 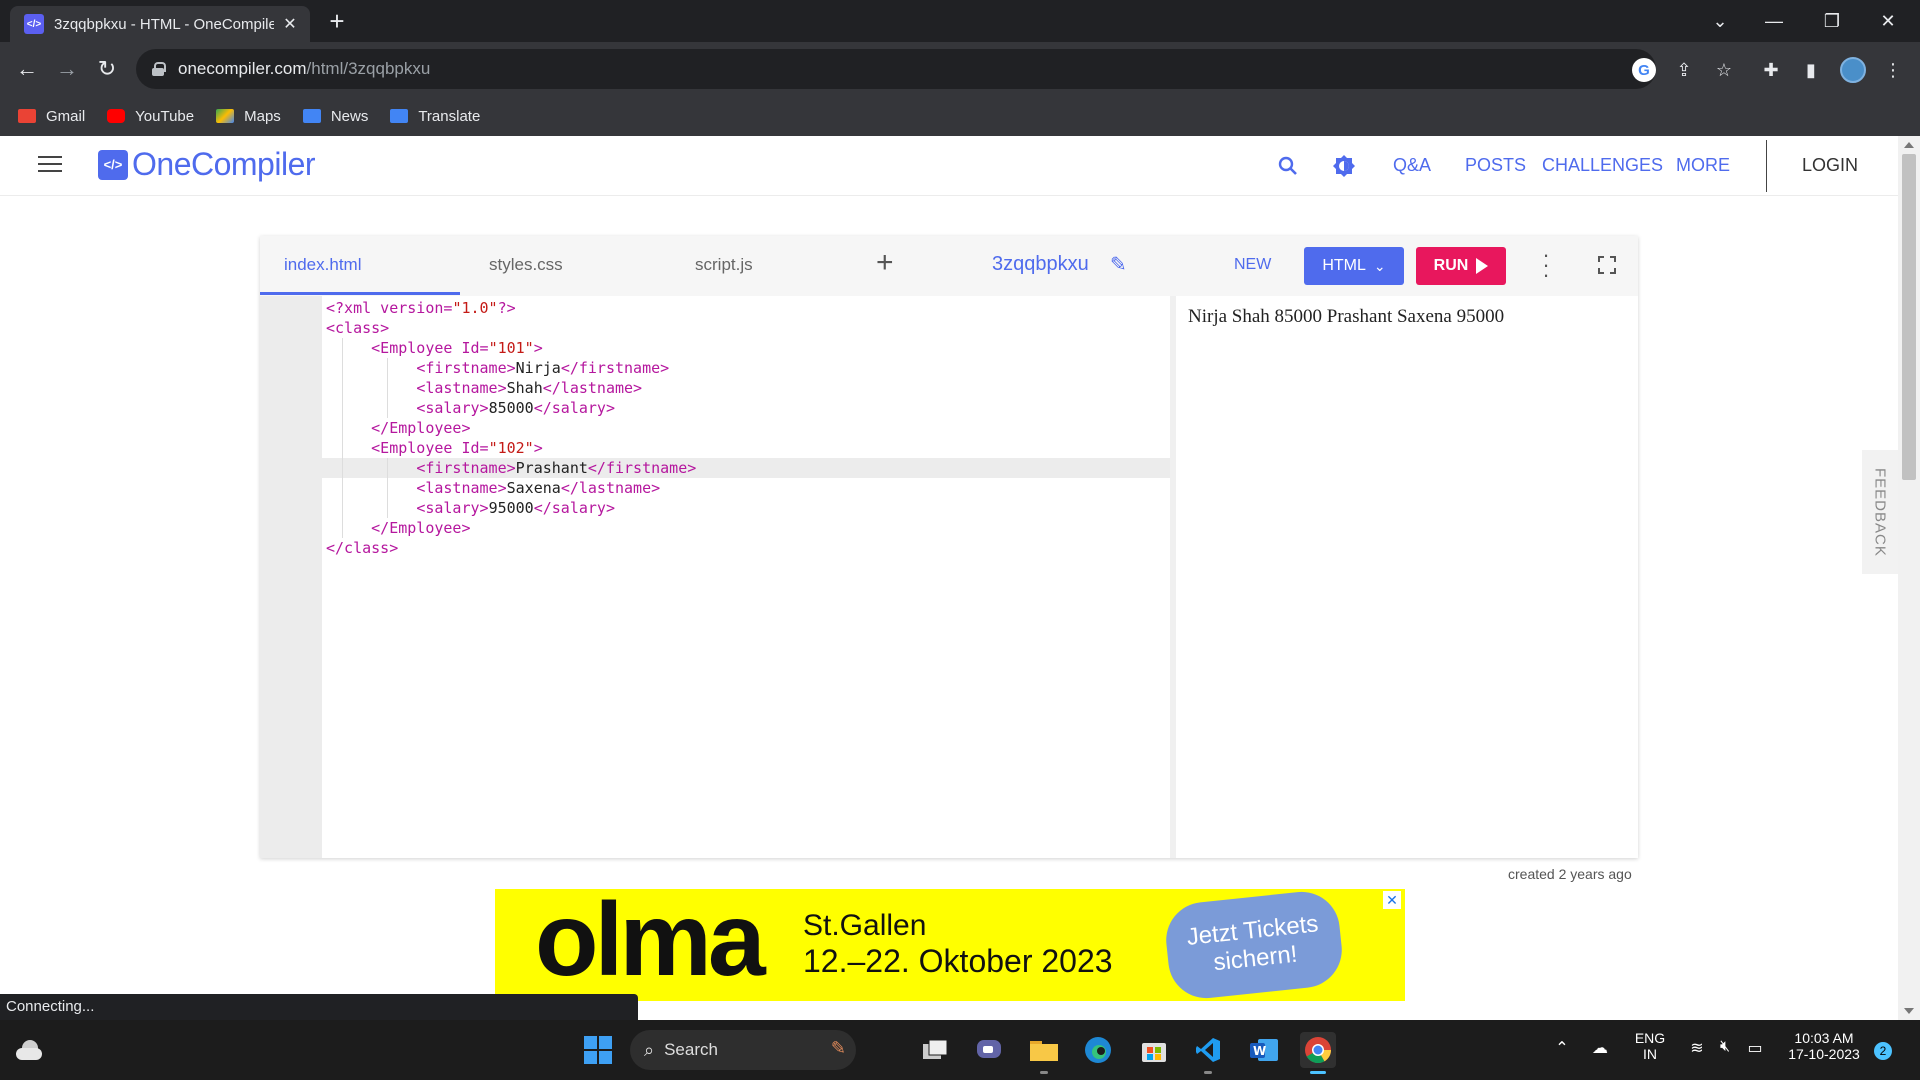 I want to click on output-text: Nirja Shah 85000 Prashant Saxena 95000, so click(x=1346, y=316).